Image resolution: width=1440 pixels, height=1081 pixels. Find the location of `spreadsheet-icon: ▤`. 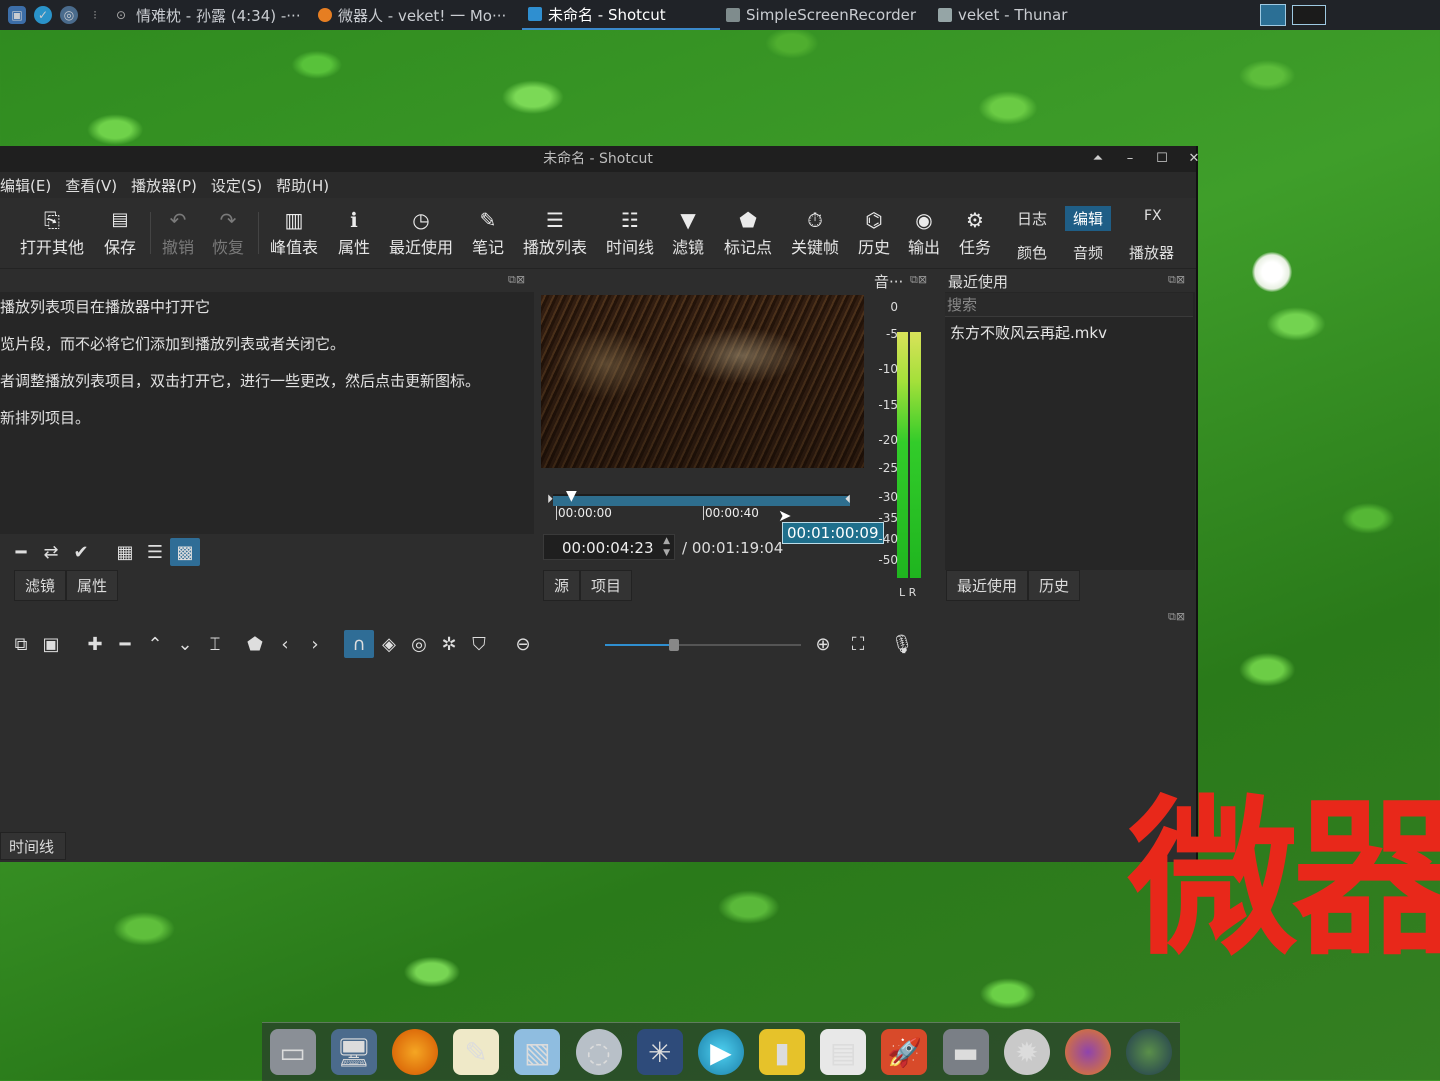

spreadsheet-icon: ▤ is located at coordinates (843, 1052).